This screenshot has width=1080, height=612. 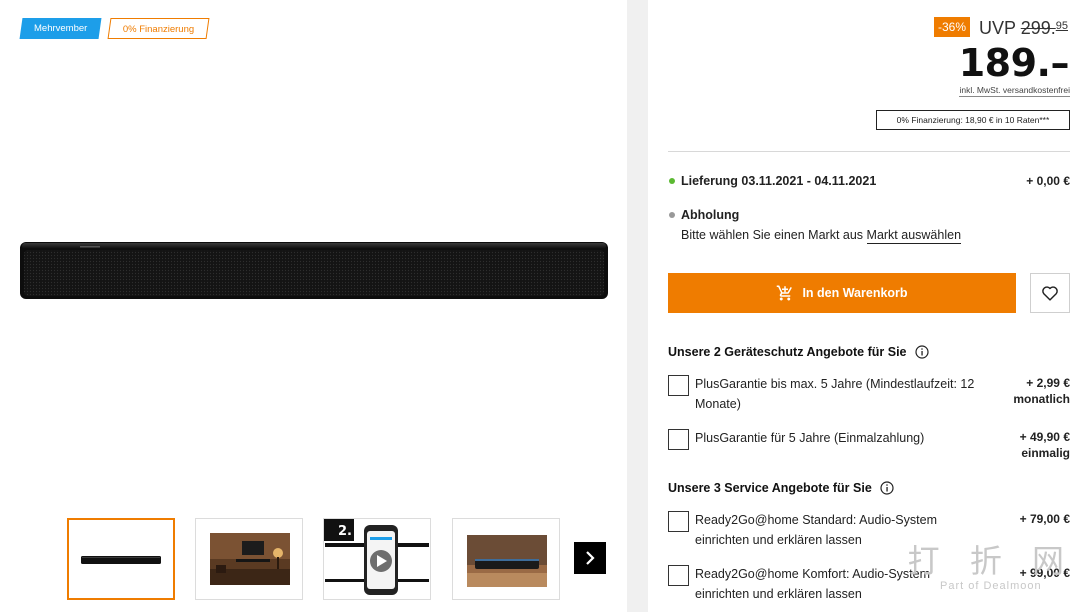 What do you see at coordinates (1044, 519) in the screenshot?
I see `service-option-1-price: + 79,00 €` at bounding box center [1044, 519].